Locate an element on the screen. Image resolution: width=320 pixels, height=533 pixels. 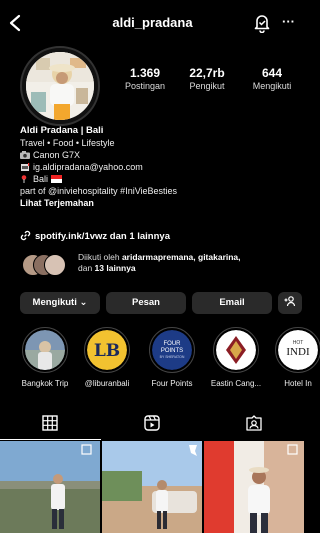
followed-by-names: aridarmapremana, gitakarina, is located at coordinates (181, 257).